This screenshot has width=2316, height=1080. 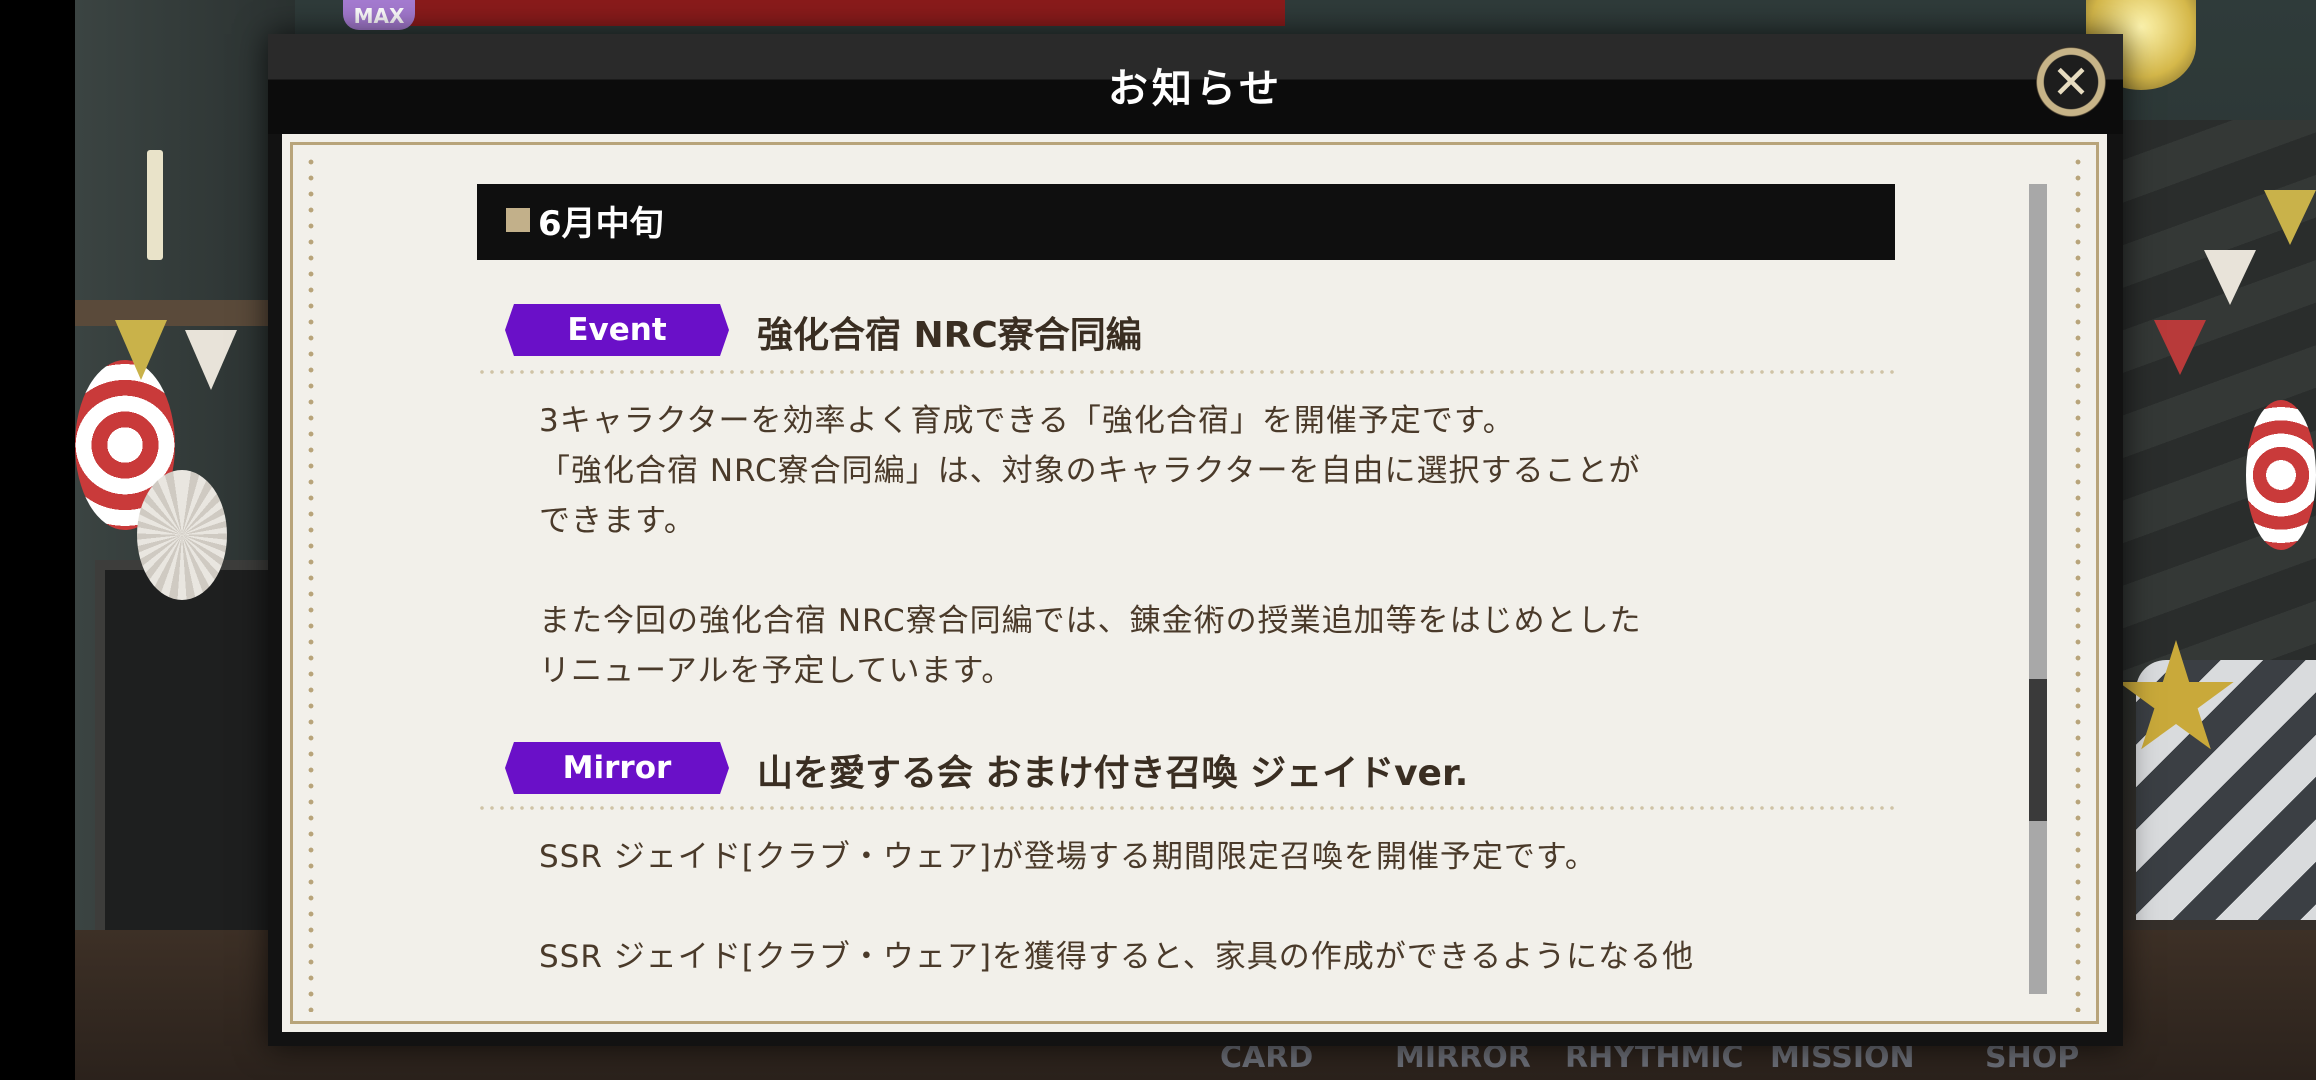 I want to click on close-icon: ✕, so click(x=2071, y=82).